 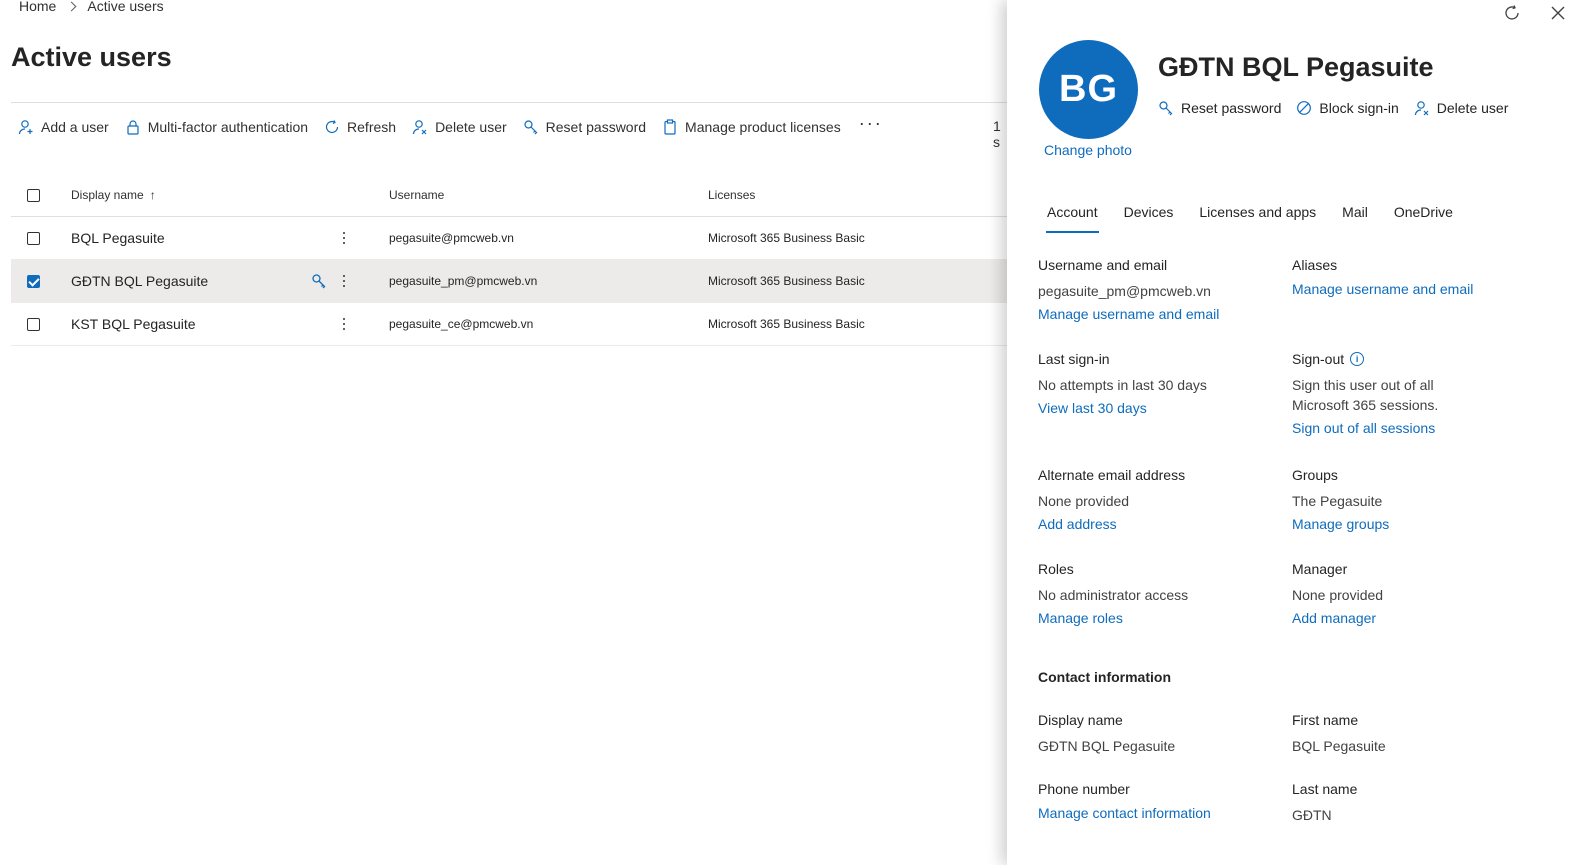 I want to click on add-user-button: Add a user, so click(x=63, y=127).